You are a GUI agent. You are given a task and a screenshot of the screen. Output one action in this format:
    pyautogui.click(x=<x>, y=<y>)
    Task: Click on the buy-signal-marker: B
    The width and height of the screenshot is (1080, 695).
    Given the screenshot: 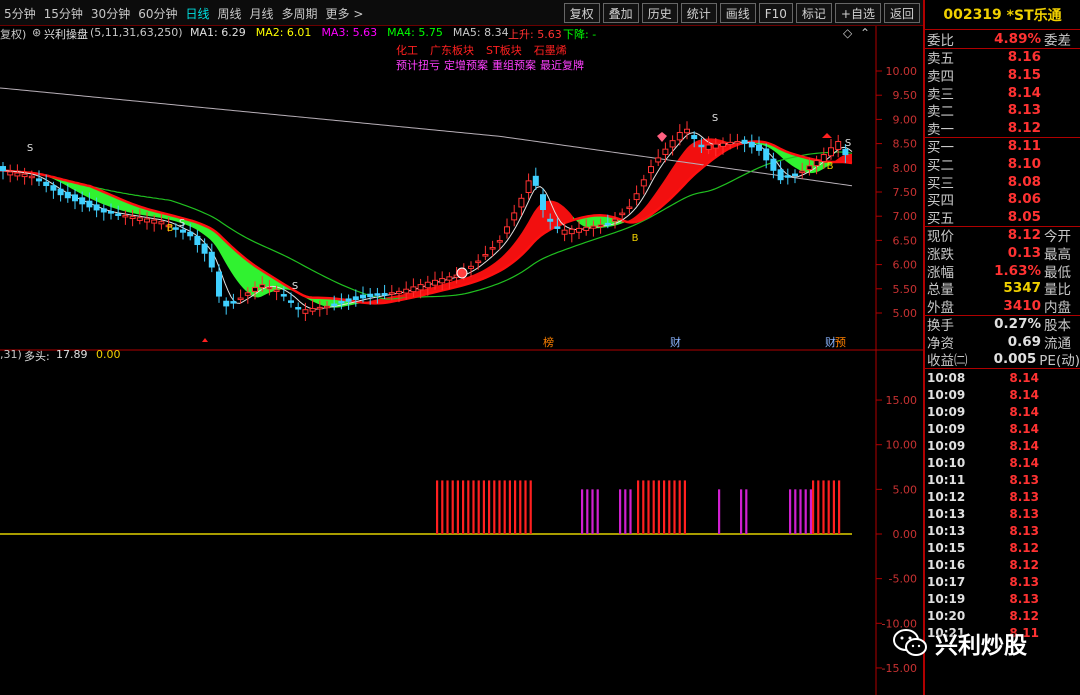 What is the action you would take?
    pyautogui.click(x=830, y=166)
    